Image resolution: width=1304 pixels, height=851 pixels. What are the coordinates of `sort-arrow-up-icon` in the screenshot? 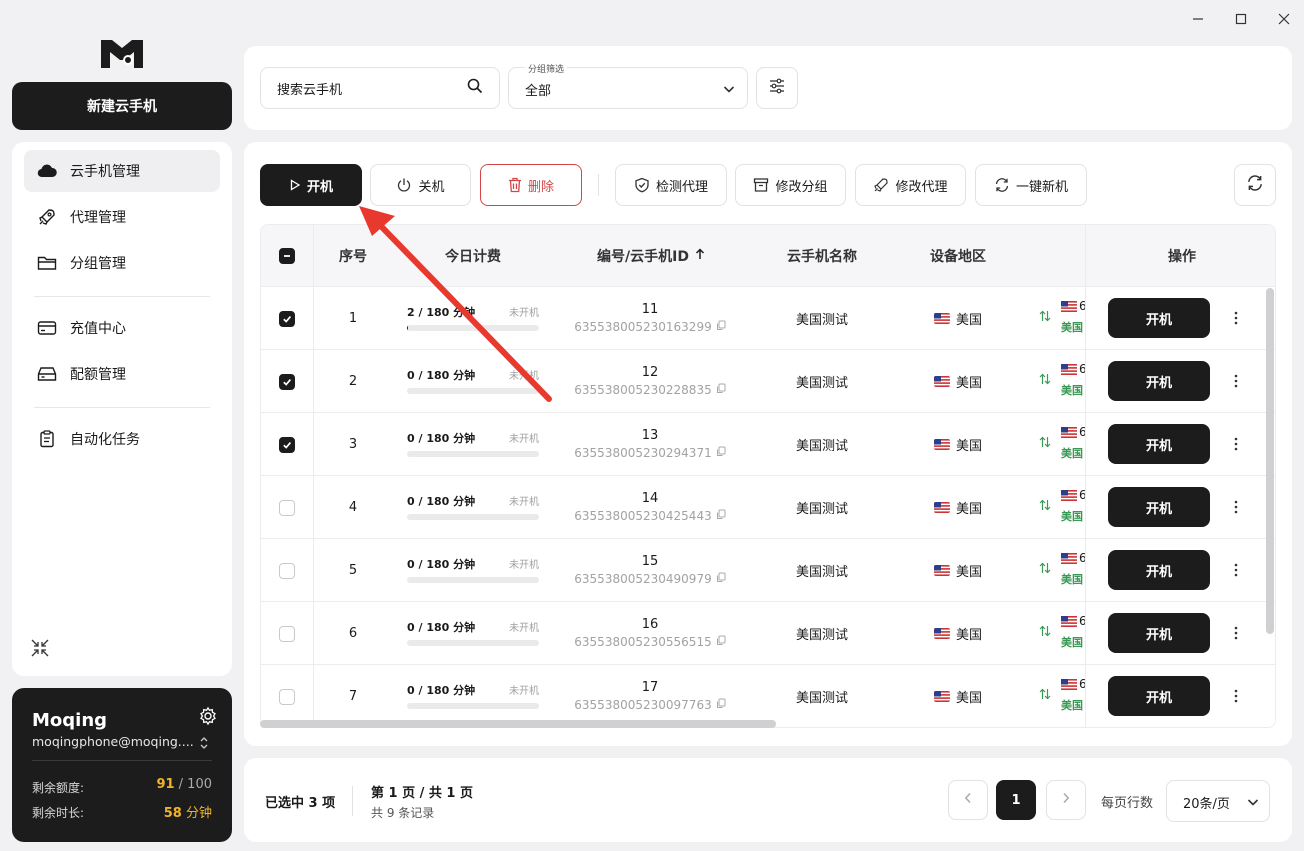 It's located at (700, 256).